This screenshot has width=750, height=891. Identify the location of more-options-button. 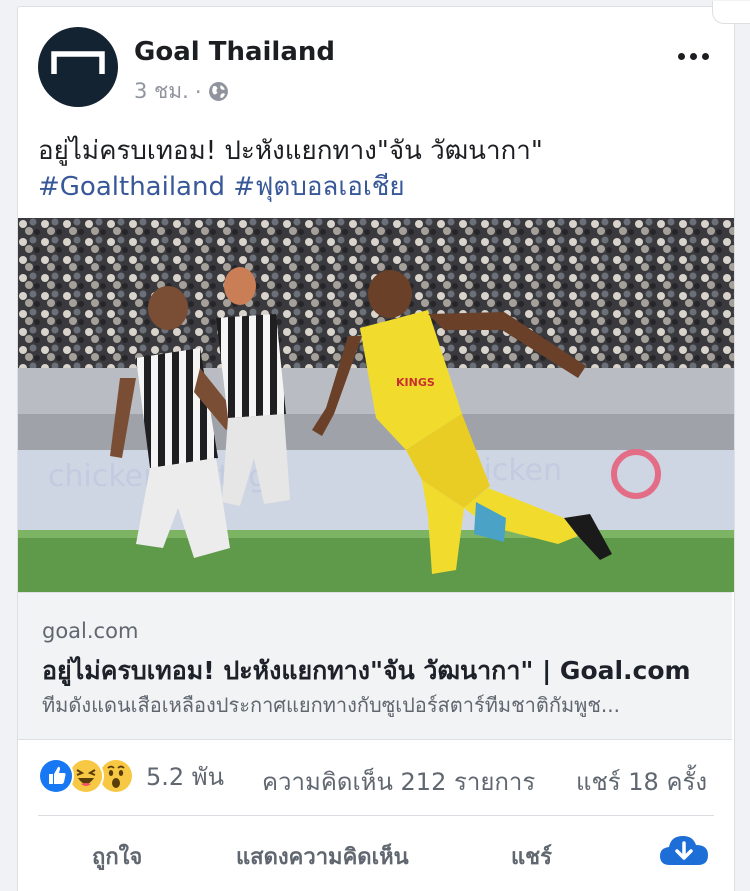
(693, 56).